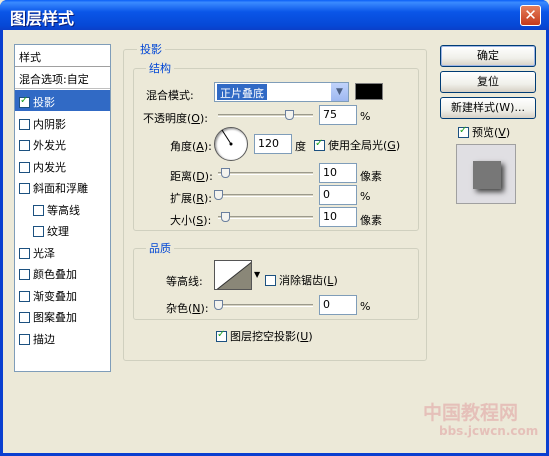 The width and height of the screenshot is (549, 456). Describe the element at coordinates (62, 251) in the screenshot. I see `style-item: 光泽` at that location.